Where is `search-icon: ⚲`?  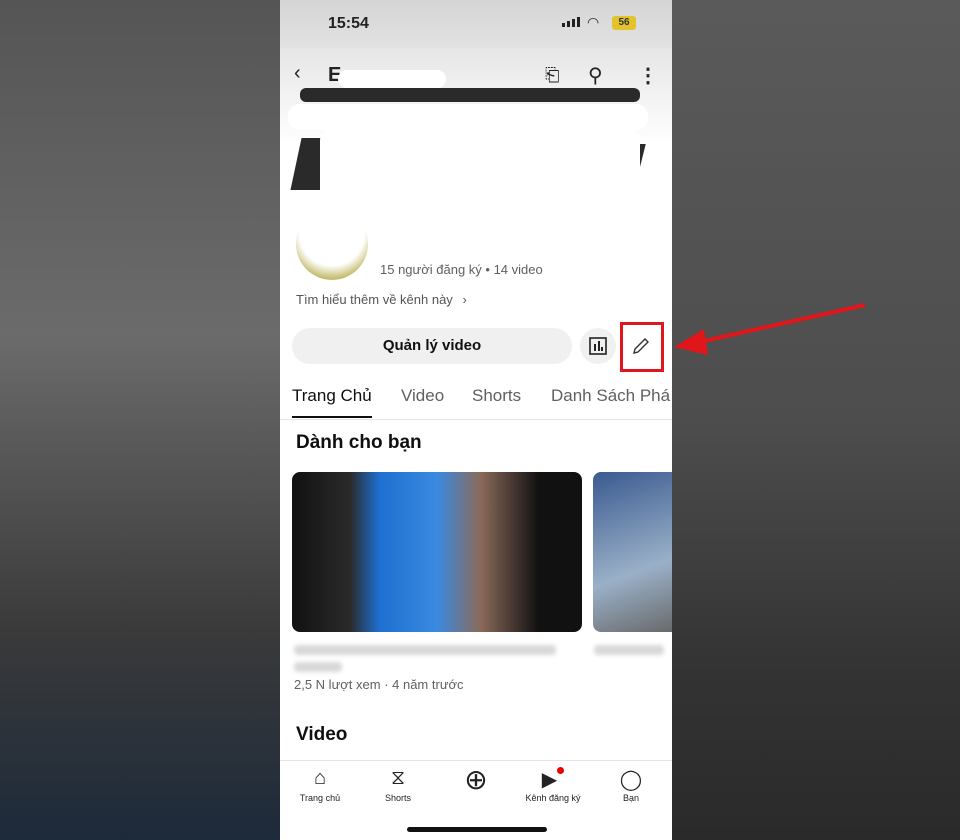 search-icon: ⚲ is located at coordinates (595, 75).